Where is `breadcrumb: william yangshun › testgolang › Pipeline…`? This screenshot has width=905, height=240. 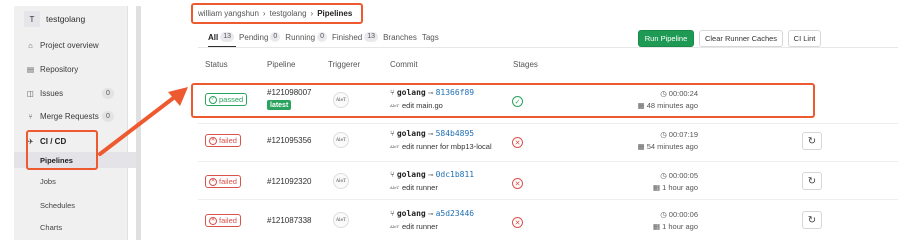
breadcrumb: william yangshun › testgolang › Pipeline… is located at coordinates (275, 13).